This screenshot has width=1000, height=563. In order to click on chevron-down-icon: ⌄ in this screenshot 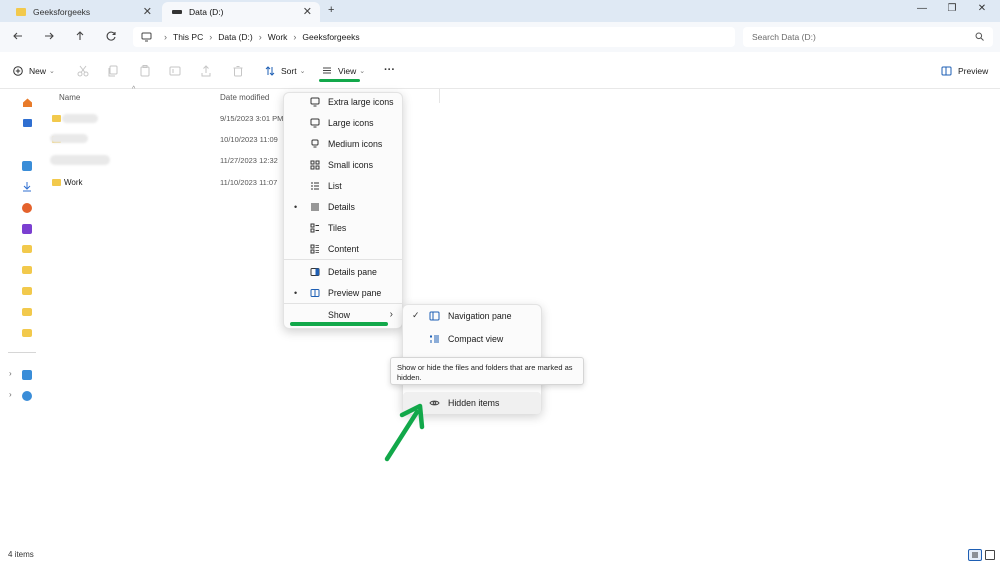, I will do `click(52, 71)`.